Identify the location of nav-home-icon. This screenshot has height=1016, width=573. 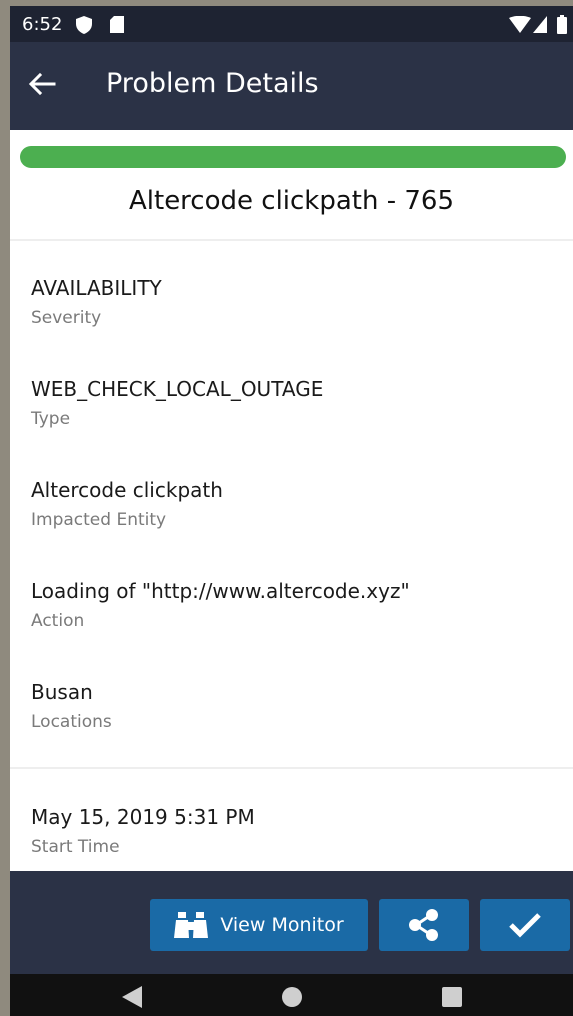
(292, 997).